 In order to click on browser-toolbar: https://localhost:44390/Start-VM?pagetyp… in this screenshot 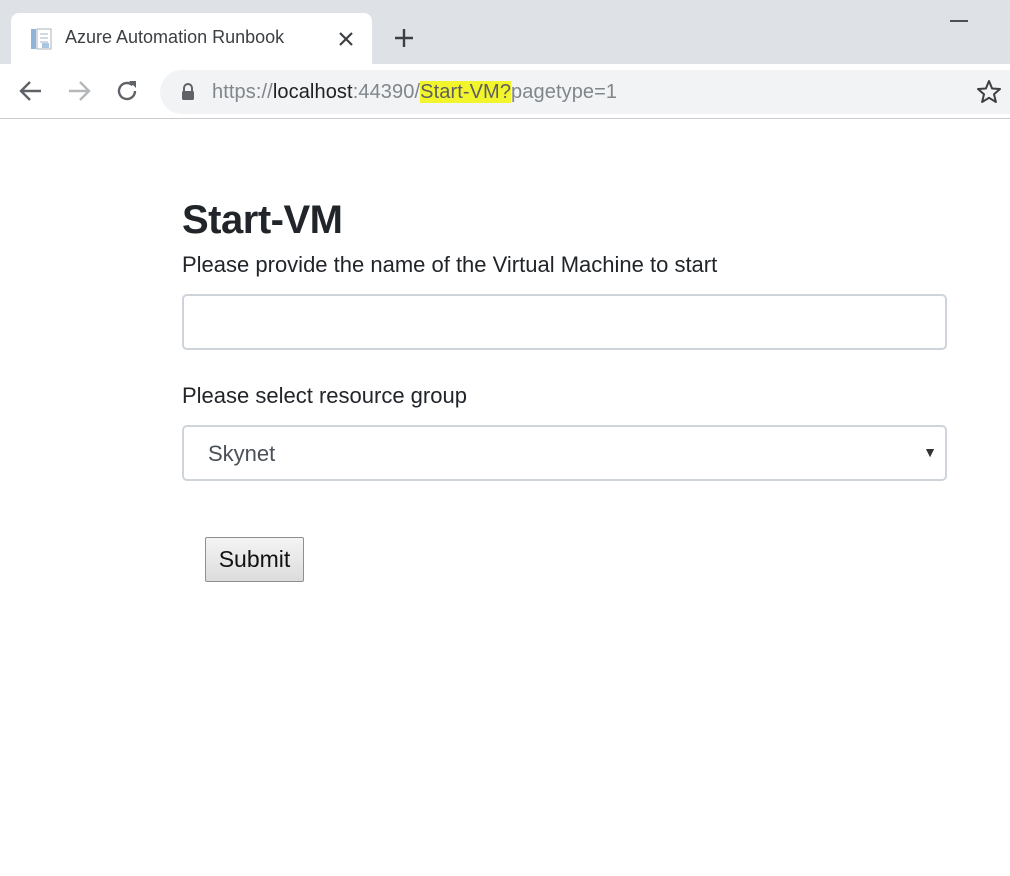, I will do `click(505, 91)`.